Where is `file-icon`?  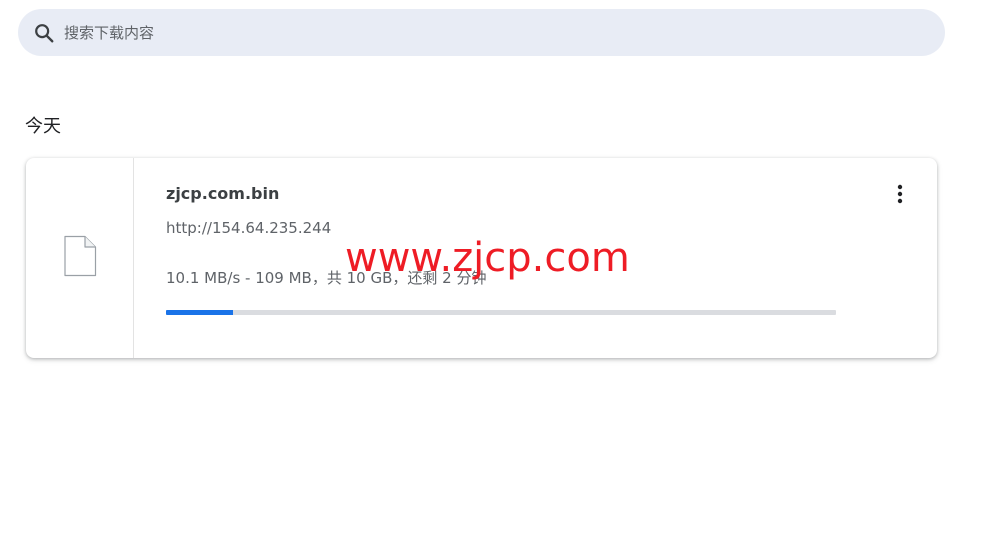 file-icon is located at coordinates (80, 258).